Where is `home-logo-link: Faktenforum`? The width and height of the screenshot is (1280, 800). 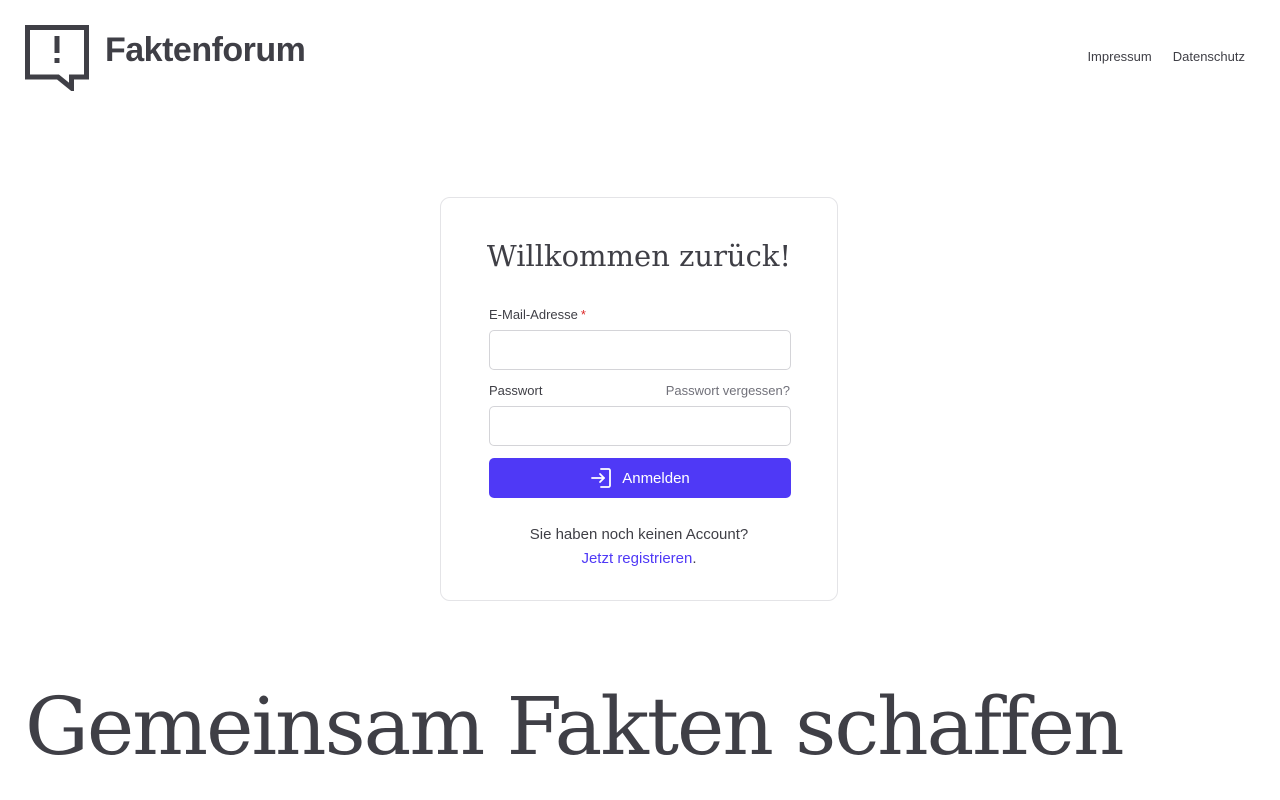 home-logo-link: Faktenforum is located at coordinates (165, 58).